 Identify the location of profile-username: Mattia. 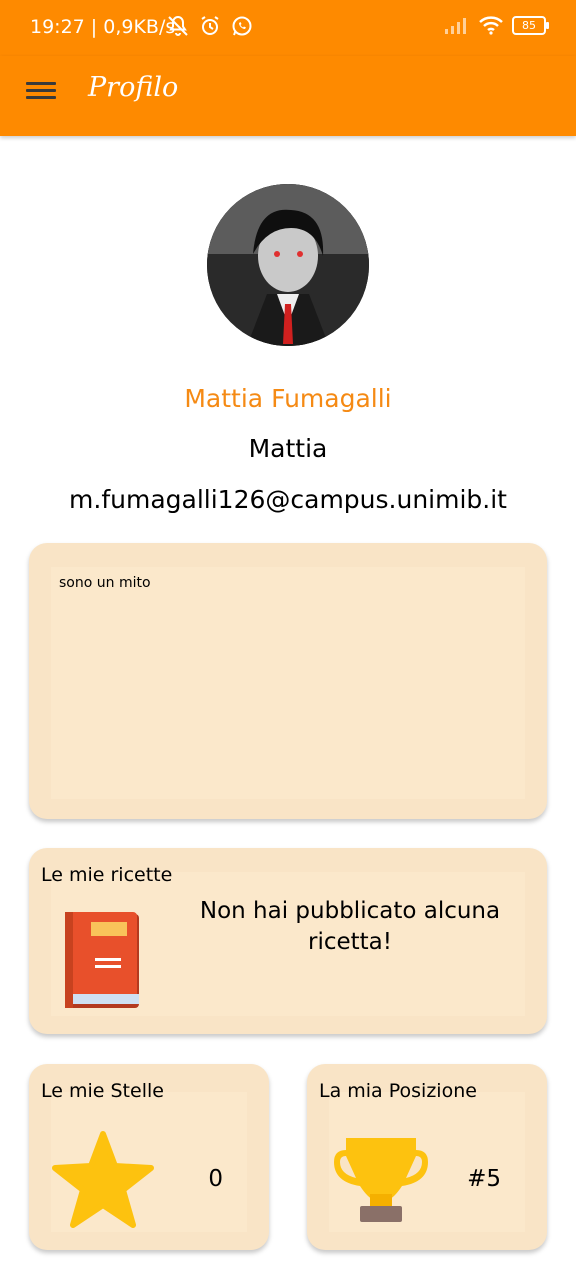
(288, 448).